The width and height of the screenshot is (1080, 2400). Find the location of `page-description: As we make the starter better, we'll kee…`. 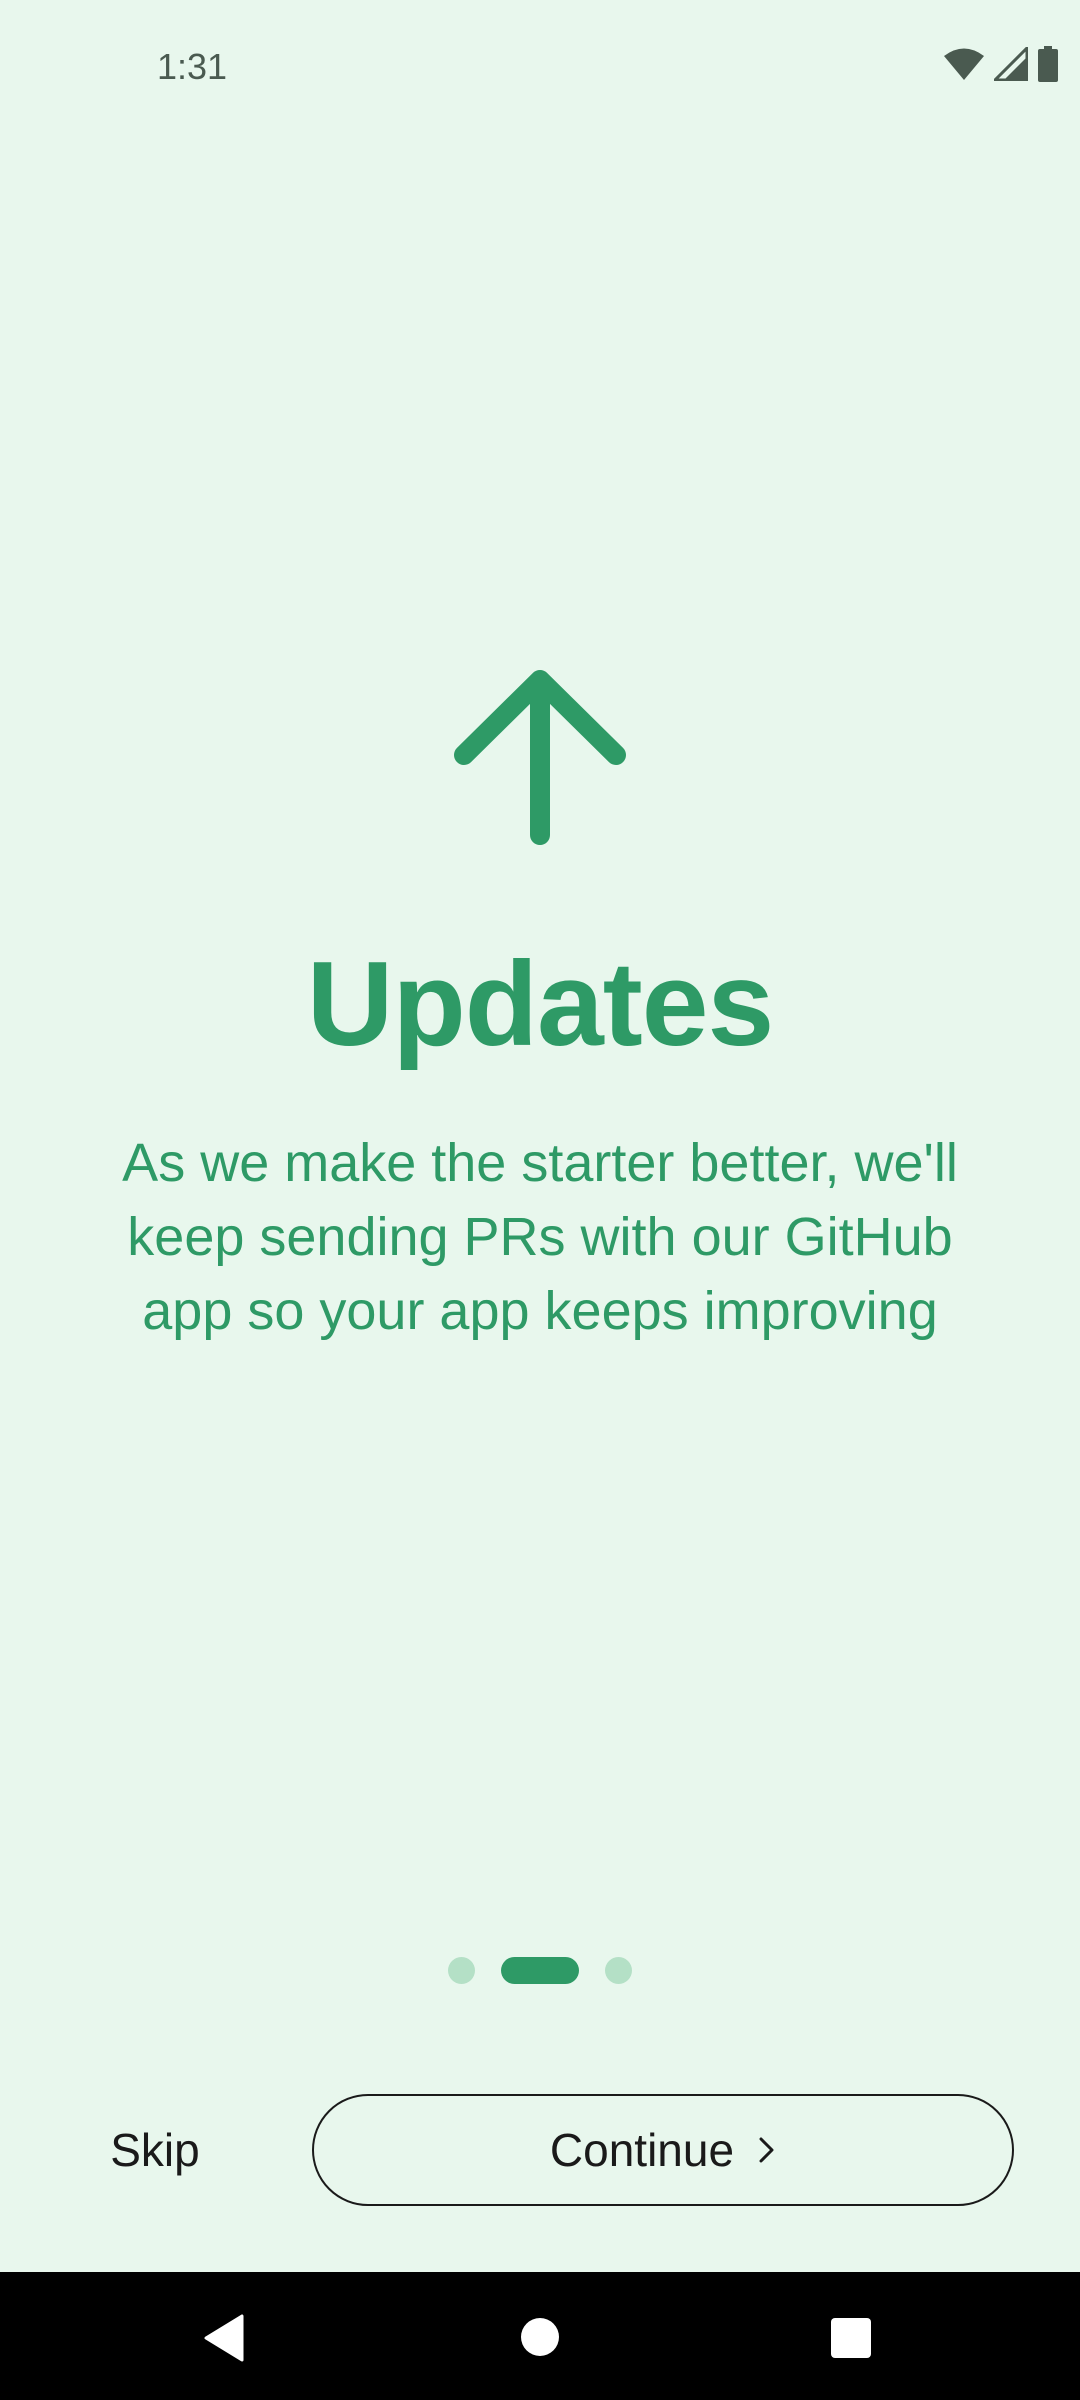

page-description: As we make the starter better, we'll kee… is located at coordinates (540, 1237).